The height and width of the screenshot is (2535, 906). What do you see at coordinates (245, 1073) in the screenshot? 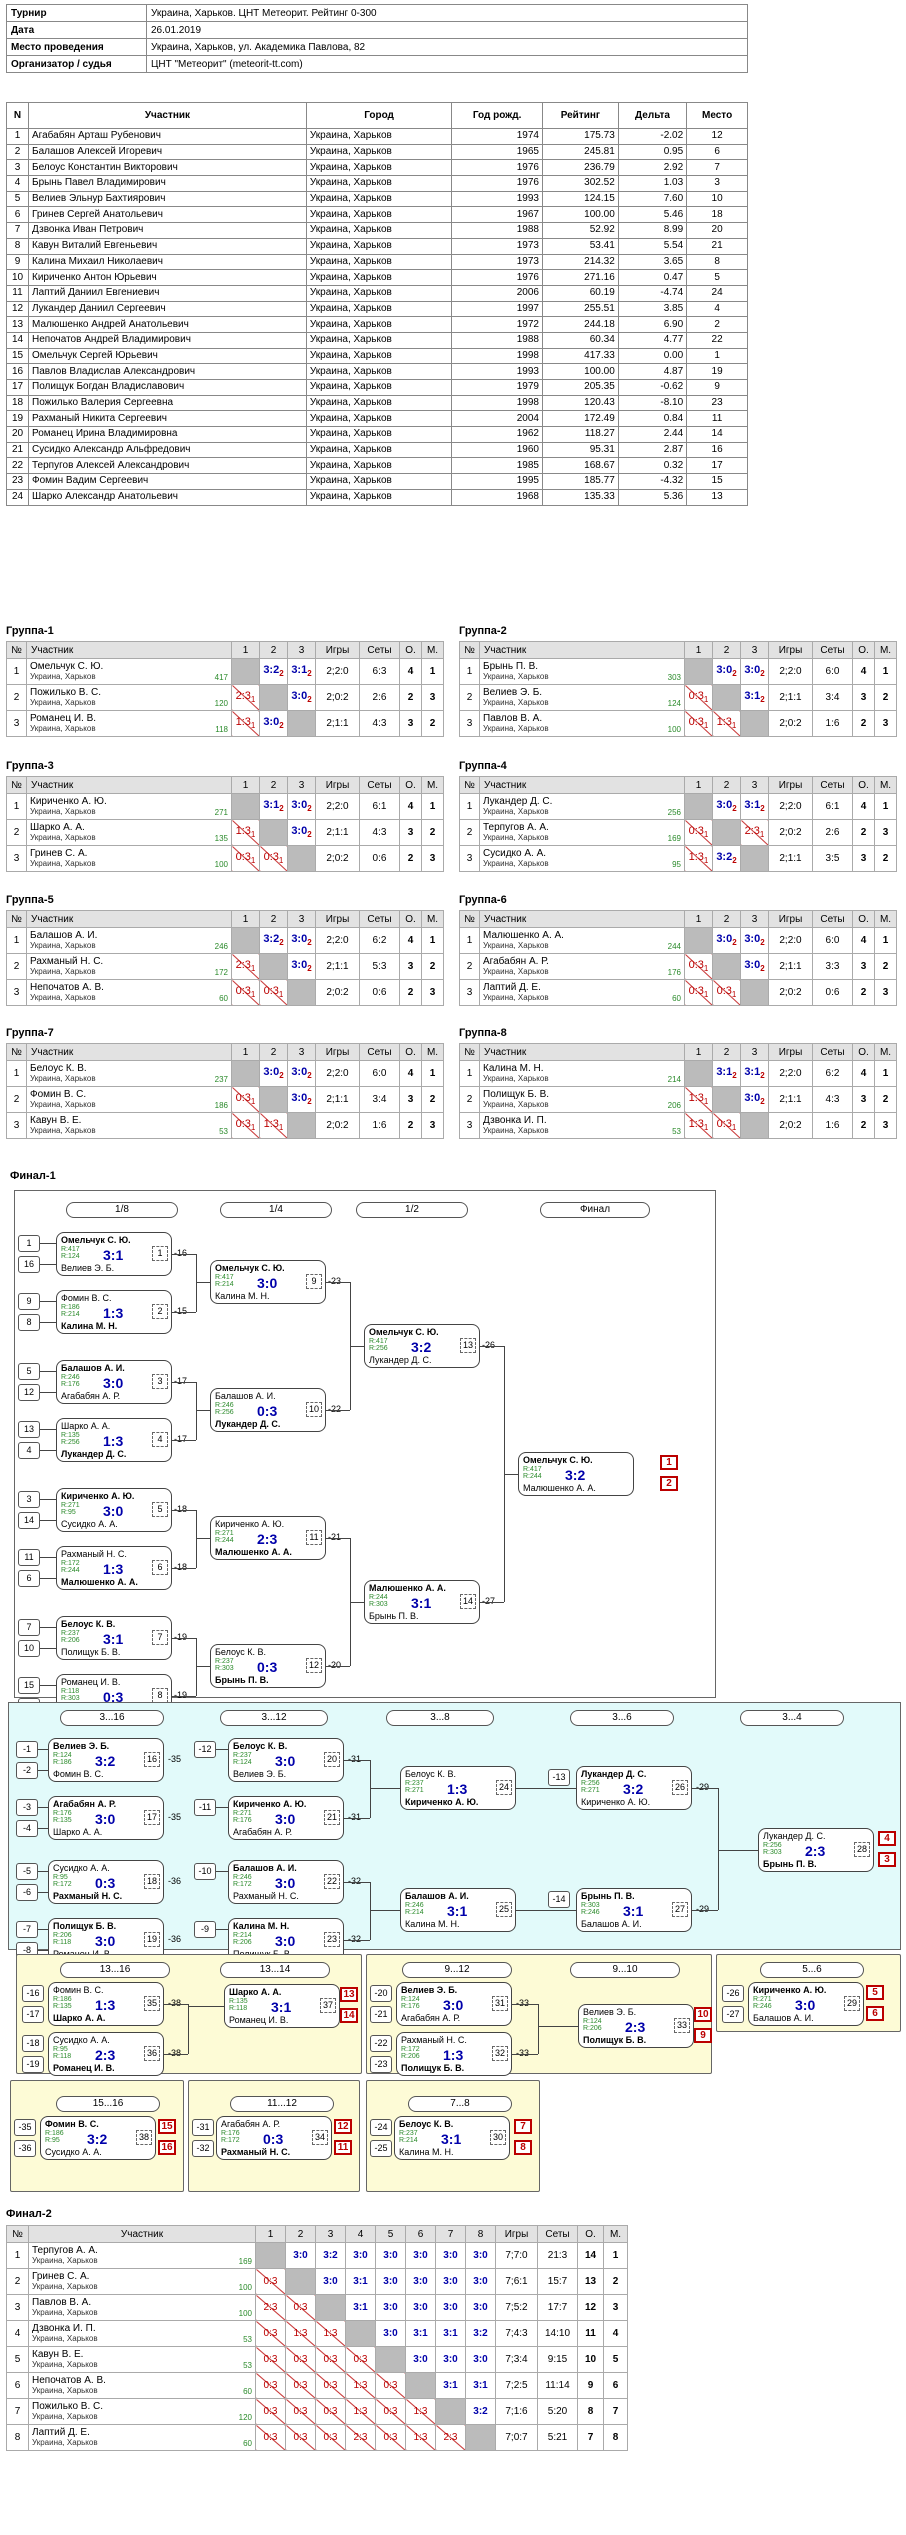
I see `group-cell-self` at bounding box center [245, 1073].